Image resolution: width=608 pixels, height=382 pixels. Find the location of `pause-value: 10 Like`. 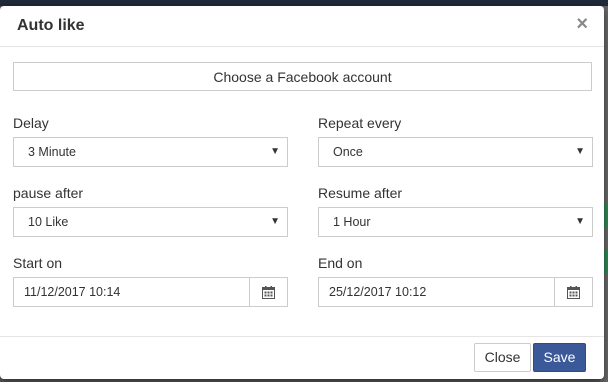

pause-value: 10 Like is located at coordinates (48, 222).